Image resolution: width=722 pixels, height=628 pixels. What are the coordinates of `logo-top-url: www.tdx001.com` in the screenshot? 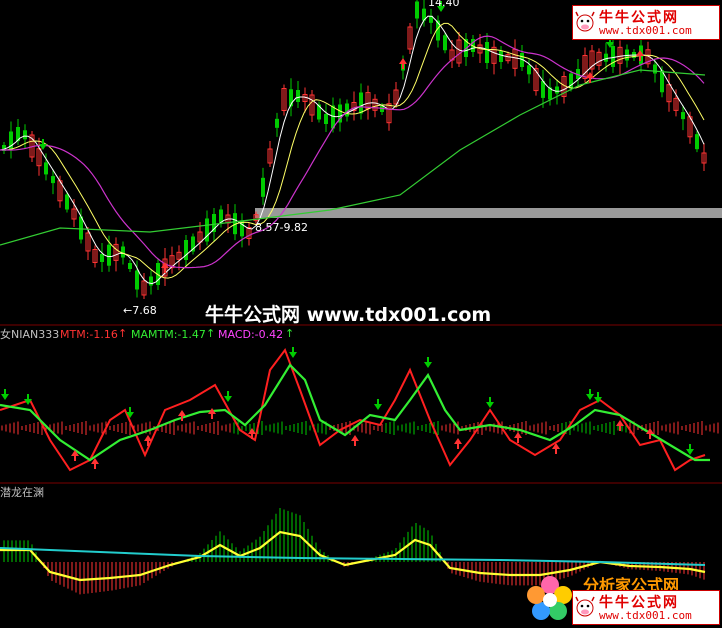 It's located at (645, 30).